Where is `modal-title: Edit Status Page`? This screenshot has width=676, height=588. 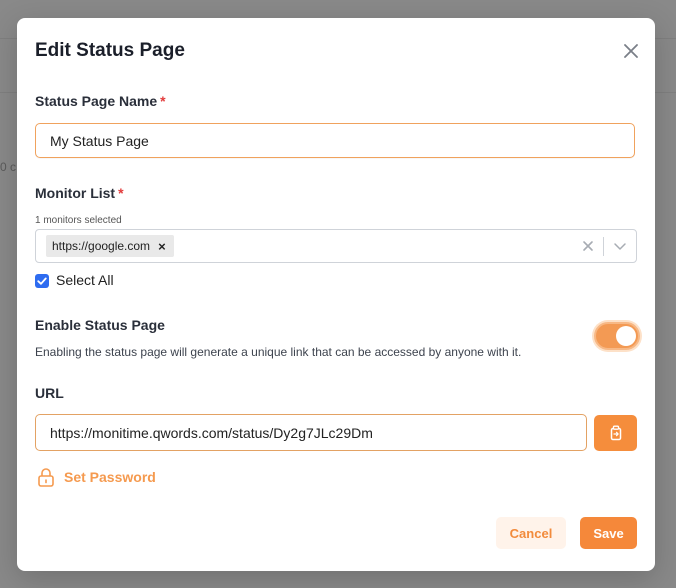 modal-title: Edit Status Page is located at coordinates (110, 50).